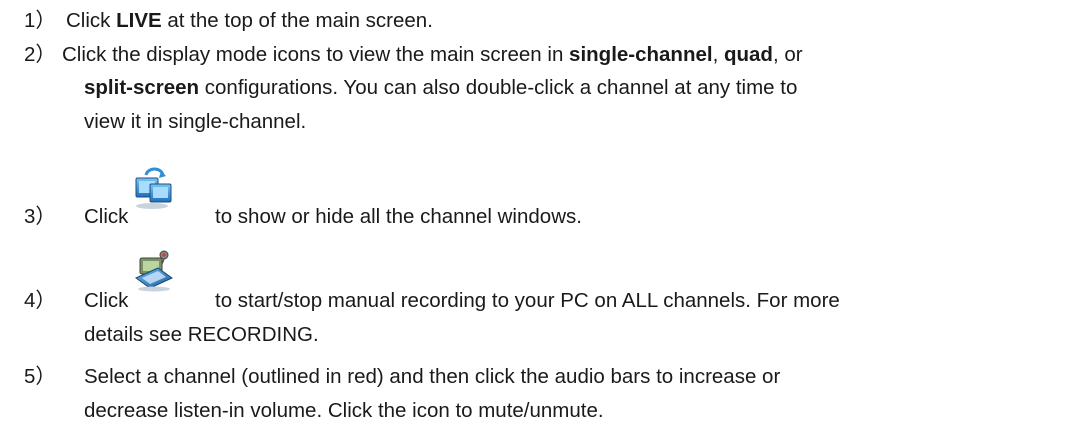 The width and height of the screenshot is (1067, 447). I want to click on step-number: 1）, so click(40, 20).